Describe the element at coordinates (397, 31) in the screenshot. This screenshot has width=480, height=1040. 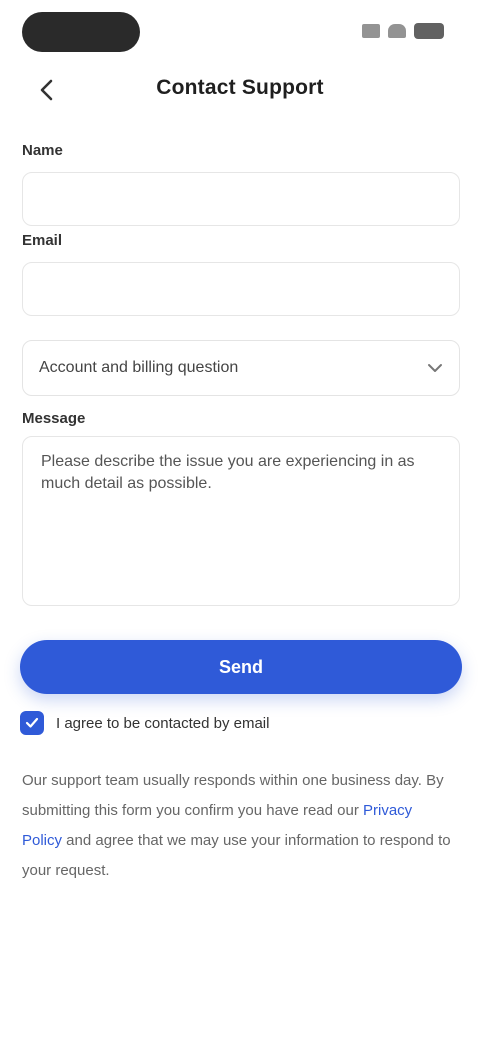
I see `wifi-icon` at that location.